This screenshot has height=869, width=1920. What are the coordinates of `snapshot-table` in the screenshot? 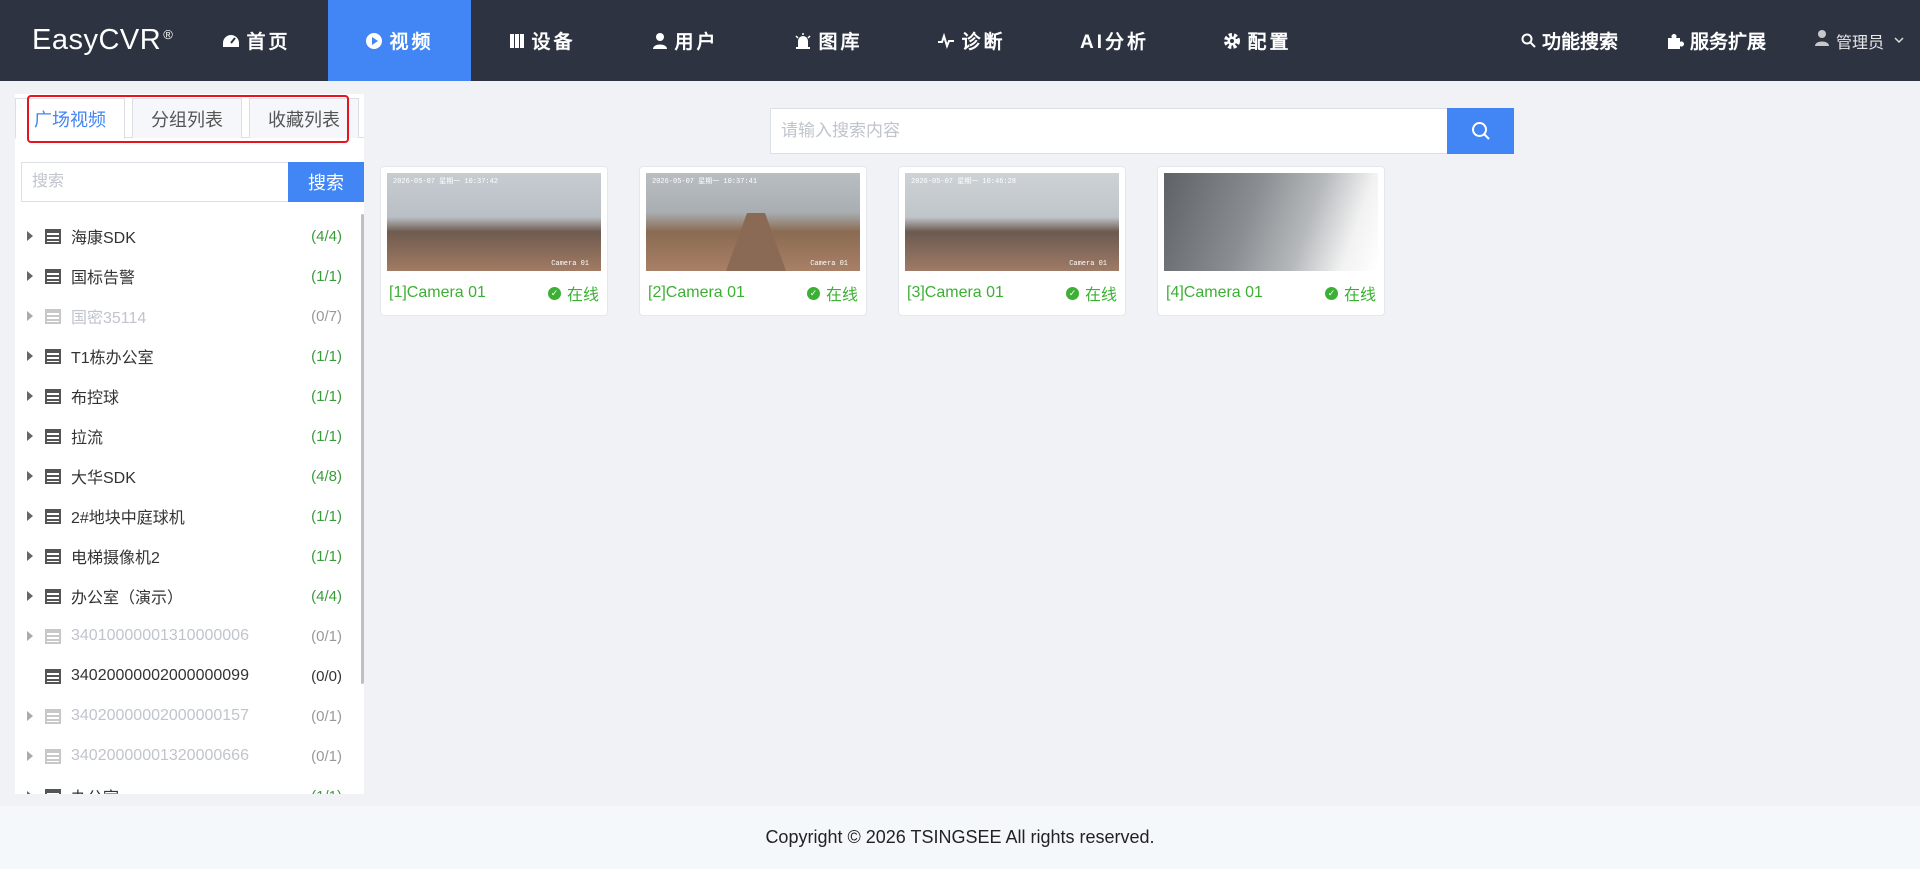 It's located at (756, 242).